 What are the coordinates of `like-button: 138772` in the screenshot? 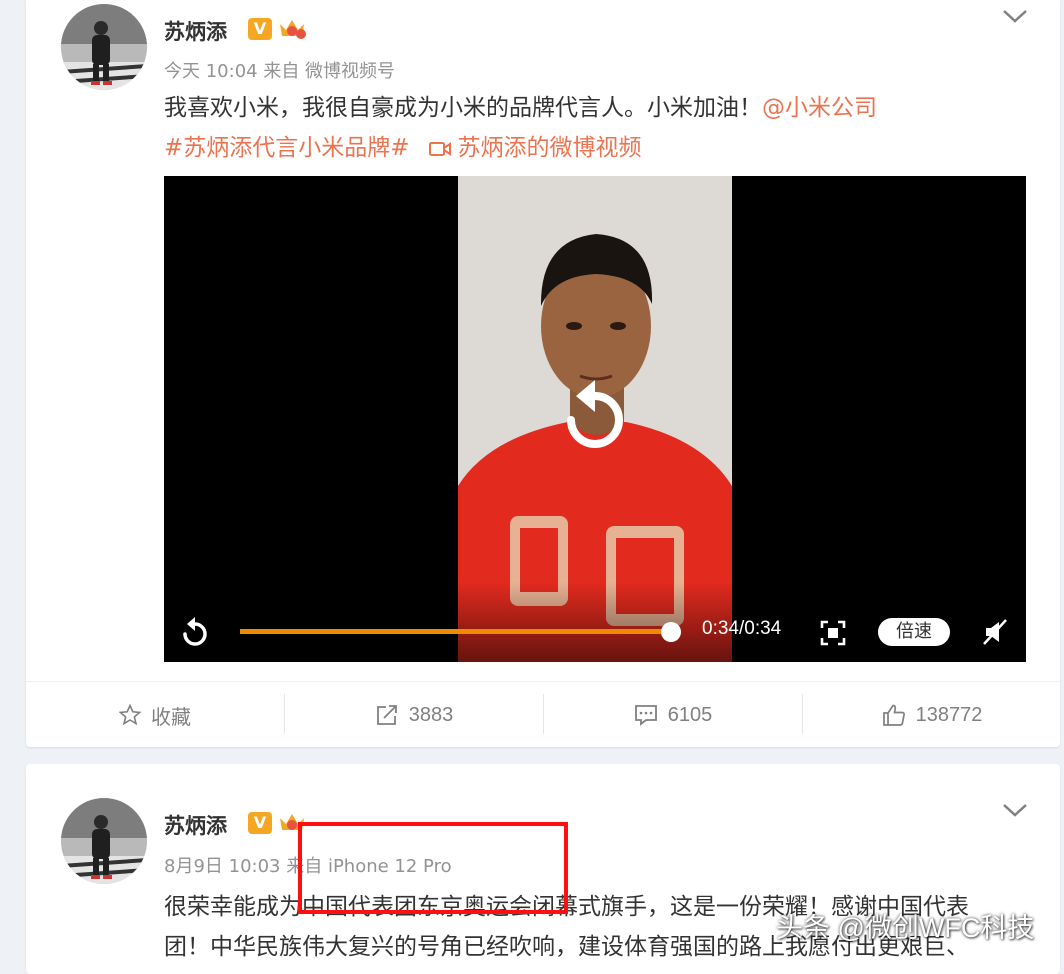 It's located at (932, 715).